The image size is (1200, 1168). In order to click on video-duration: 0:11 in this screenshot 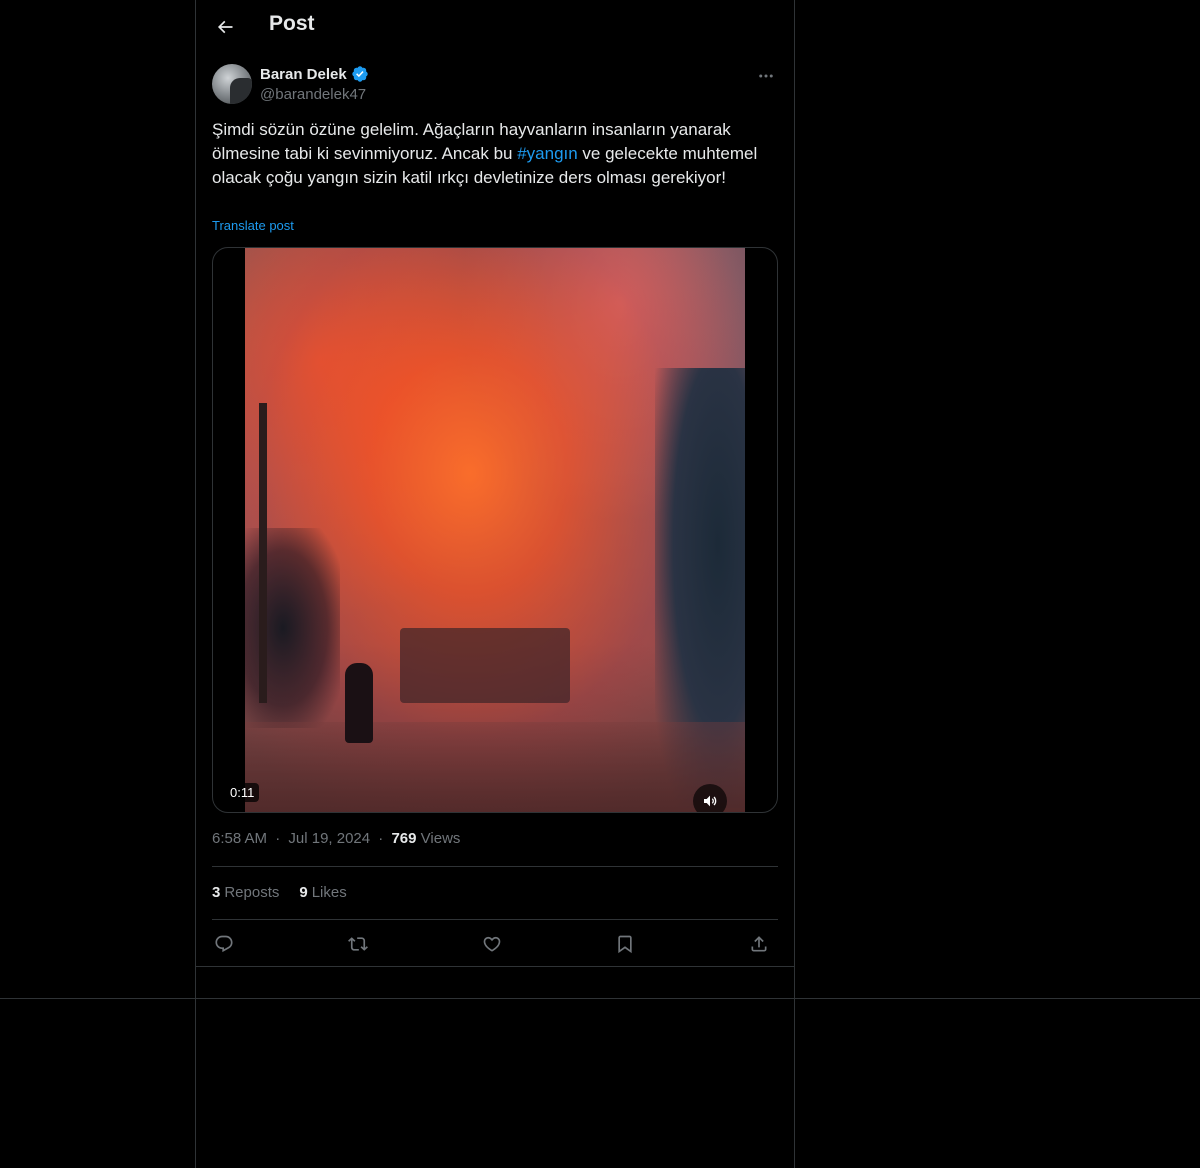, I will do `click(242, 792)`.